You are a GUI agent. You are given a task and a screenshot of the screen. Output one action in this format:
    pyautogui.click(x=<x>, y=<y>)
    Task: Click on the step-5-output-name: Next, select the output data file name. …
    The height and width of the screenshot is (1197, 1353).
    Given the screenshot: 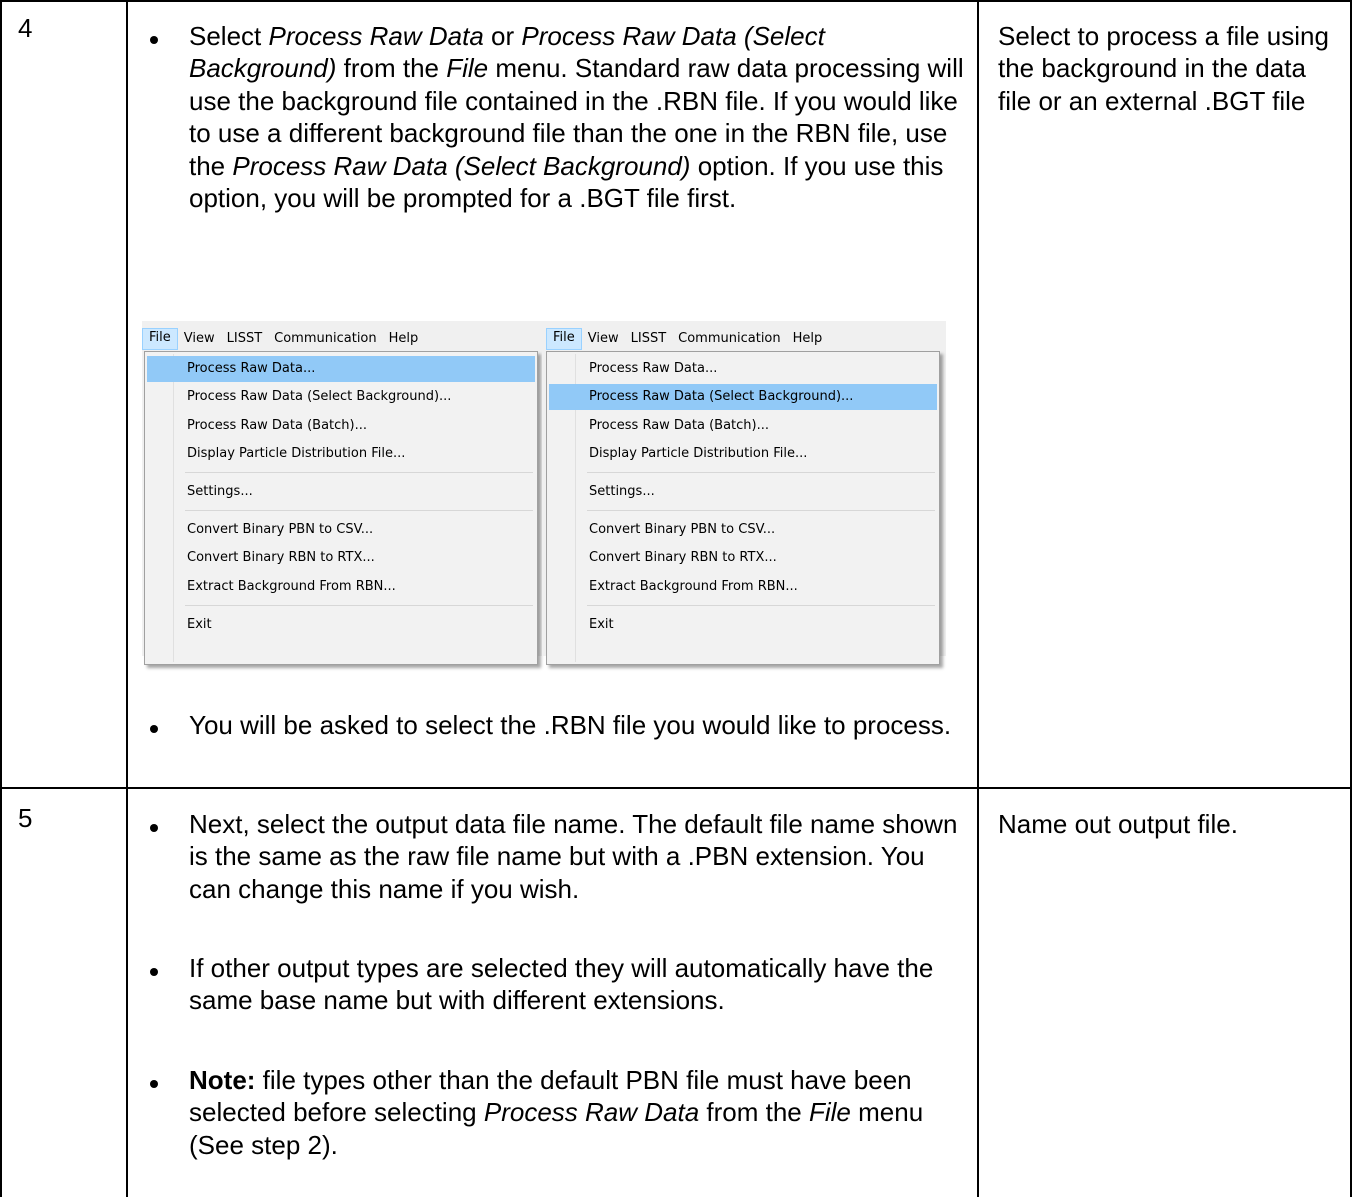 What is the action you would take?
    pyautogui.click(x=573, y=856)
    